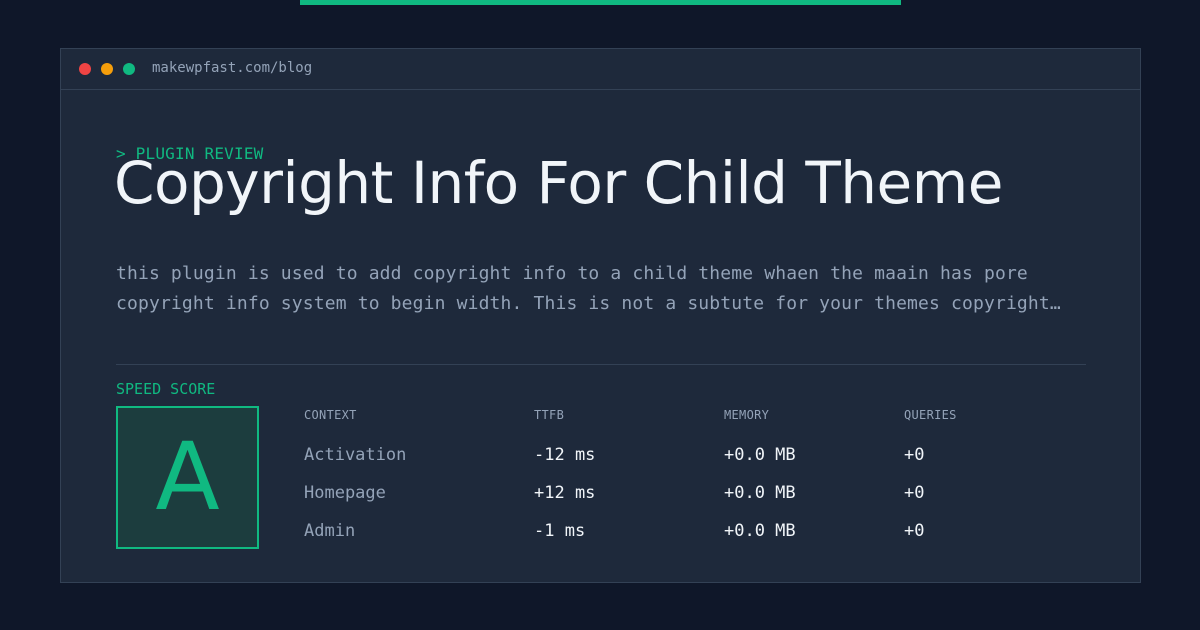  Describe the element at coordinates (565, 455) in the screenshot. I see `row-ttfb: -12 ms` at that location.